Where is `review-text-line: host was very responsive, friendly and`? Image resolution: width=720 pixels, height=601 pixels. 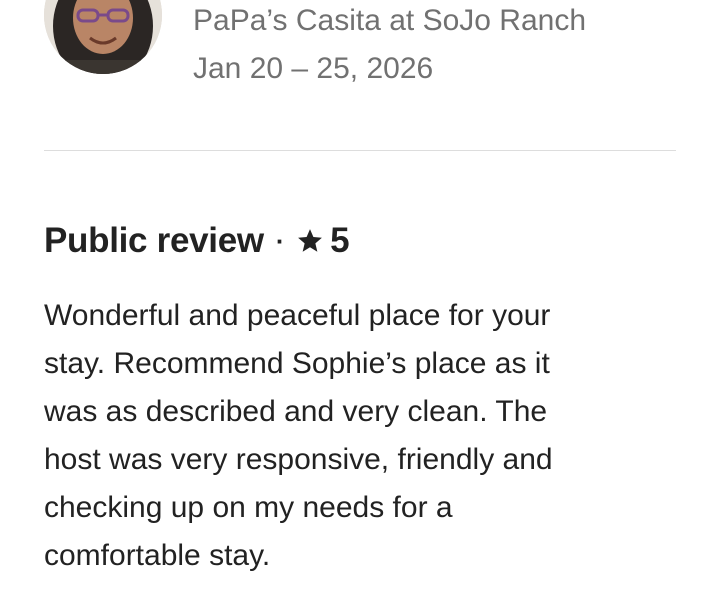
review-text-line: host was very responsive, friendly and is located at coordinates (298, 459).